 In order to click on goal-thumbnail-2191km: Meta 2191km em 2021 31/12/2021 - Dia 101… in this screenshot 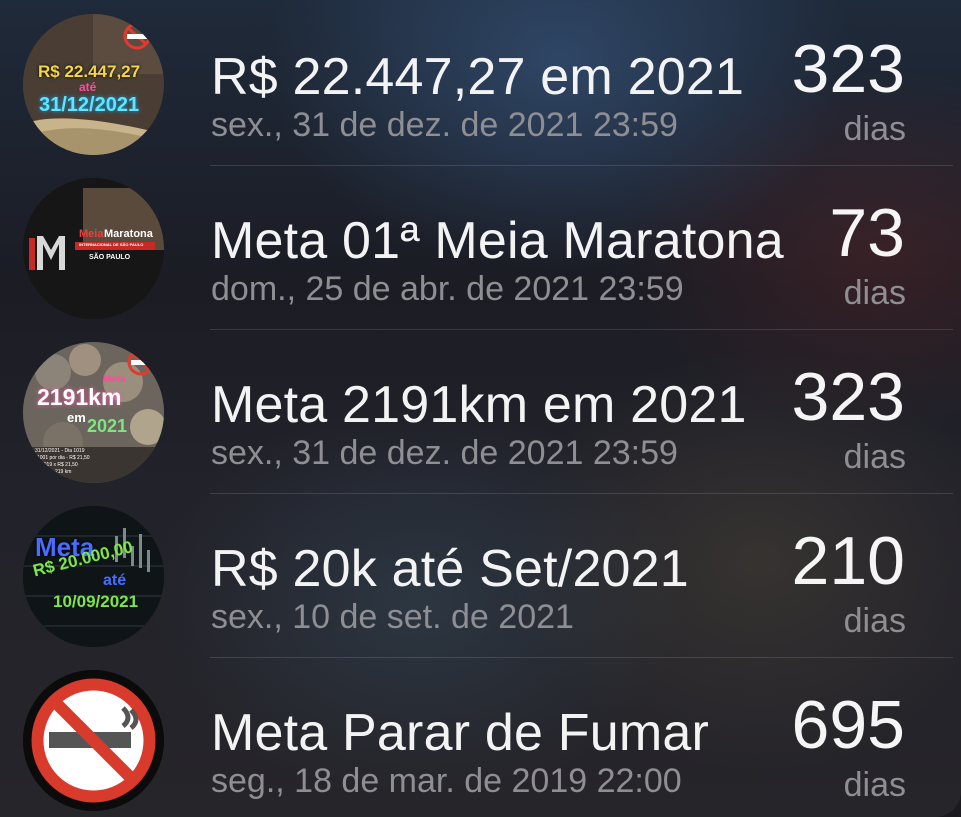, I will do `click(93, 412)`.